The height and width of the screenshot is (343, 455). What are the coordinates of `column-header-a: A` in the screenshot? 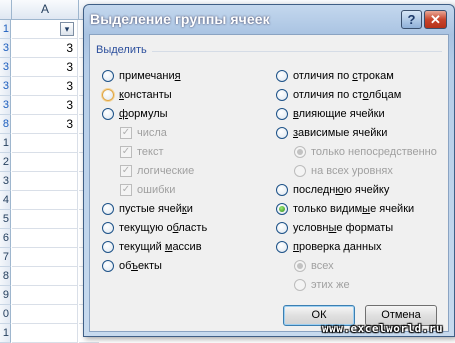 It's located at (45, 9).